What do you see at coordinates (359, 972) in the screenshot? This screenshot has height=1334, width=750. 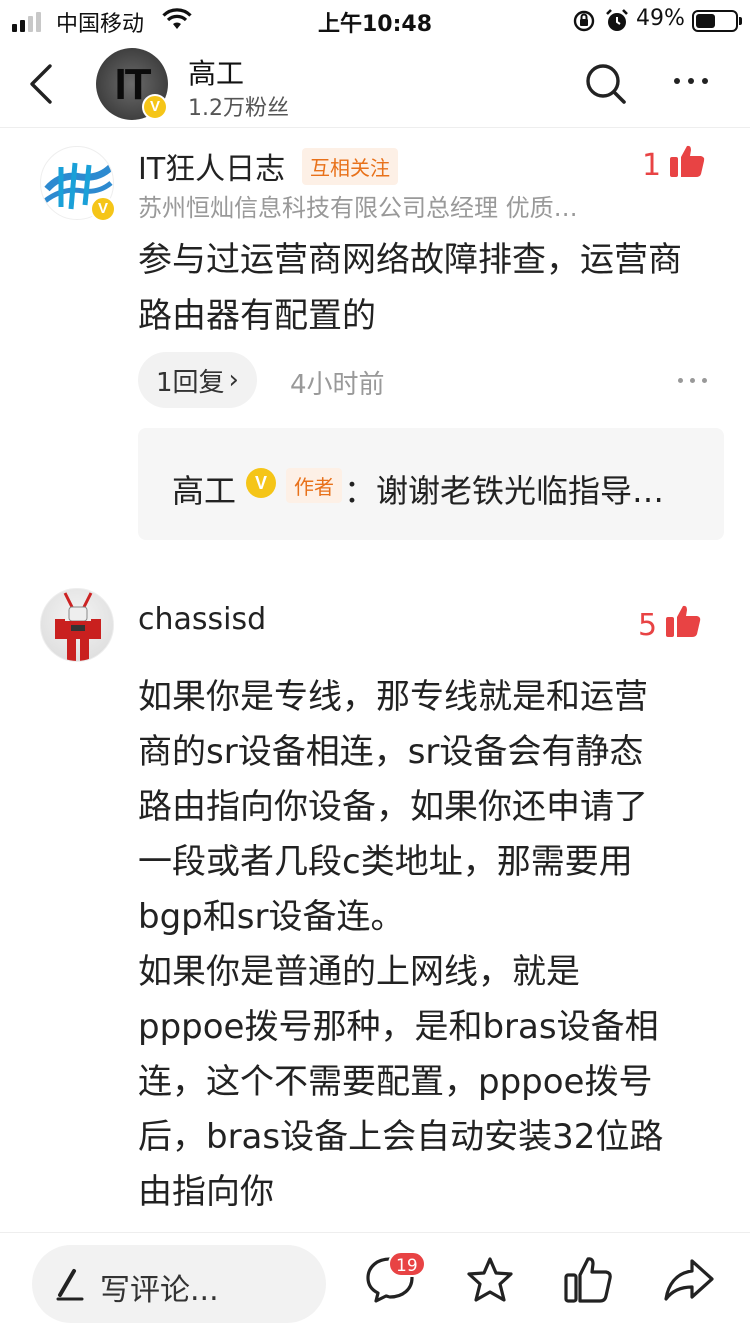 I see `comment-line: 如果你是普通的上网线，就是` at bounding box center [359, 972].